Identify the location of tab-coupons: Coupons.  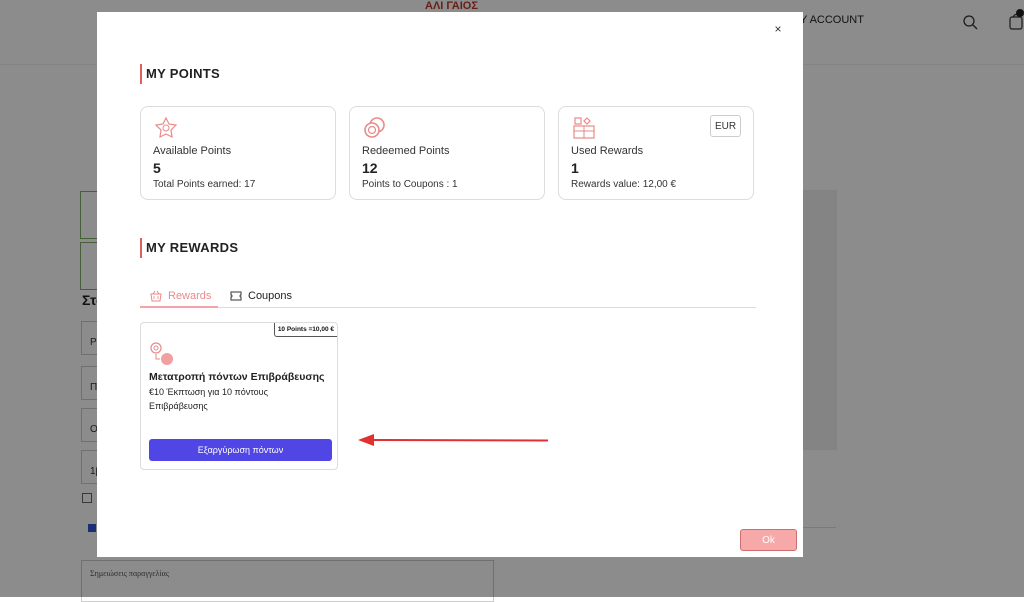
(261, 296).